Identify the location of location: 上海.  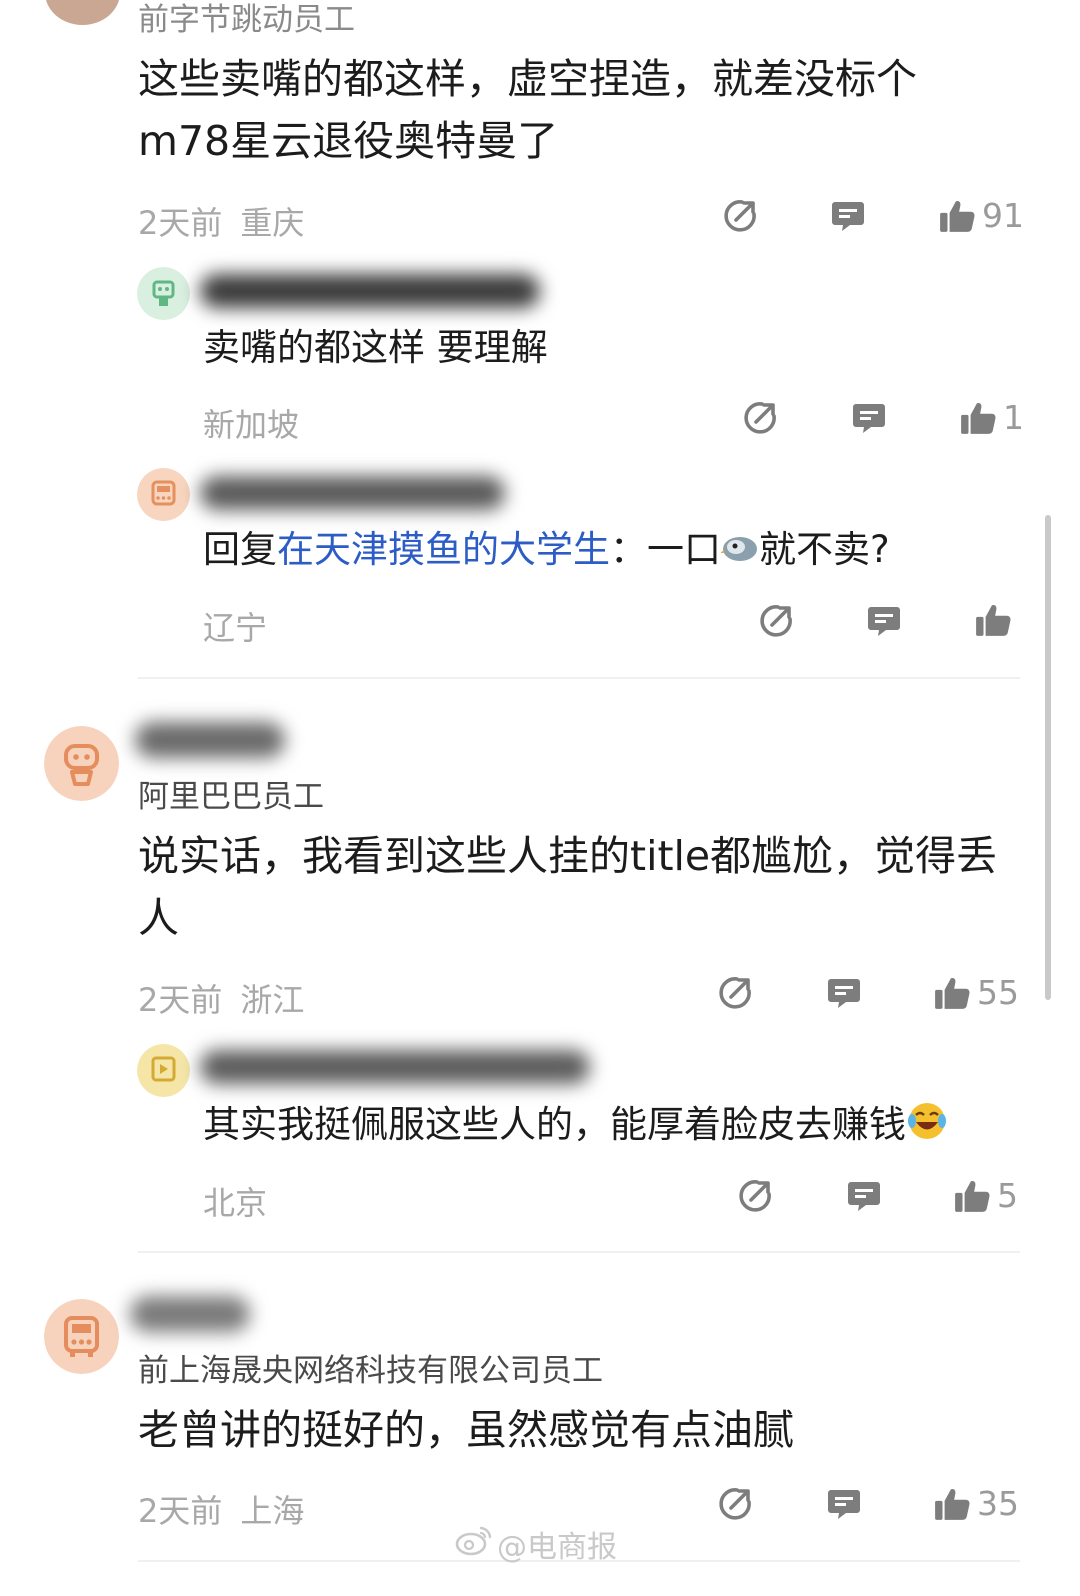
(272, 1511).